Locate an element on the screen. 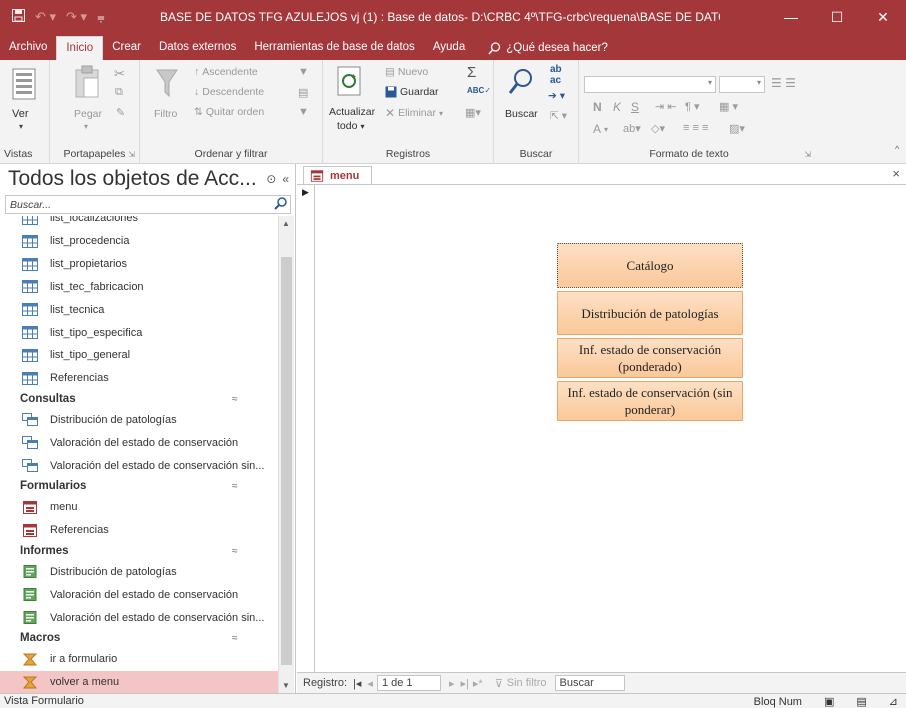 The width and height of the screenshot is (906, 708). totals-icon: Σ is located at coordinates (471, 72).